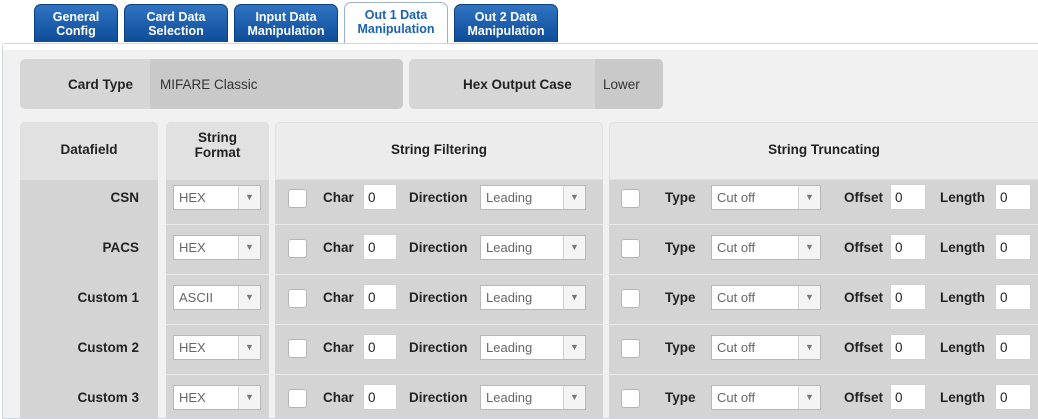  Describe the element at coordinates (506, 31) in the screenshot. I see `tab-label: Manipulation` at that location.